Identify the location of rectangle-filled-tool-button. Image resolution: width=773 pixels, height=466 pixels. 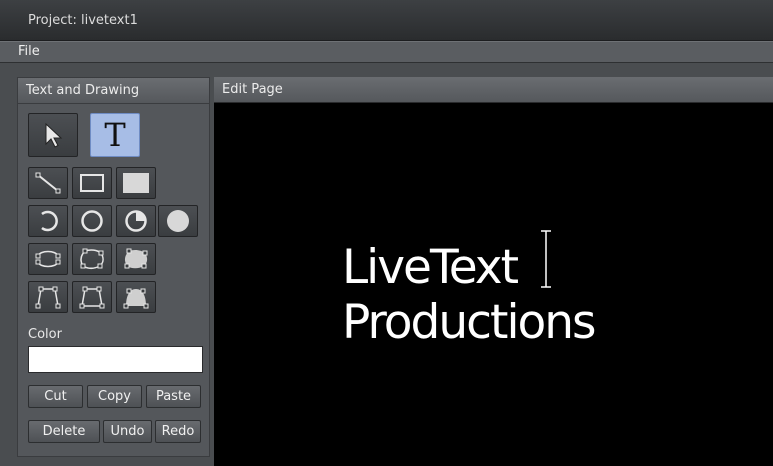
(136, 183).